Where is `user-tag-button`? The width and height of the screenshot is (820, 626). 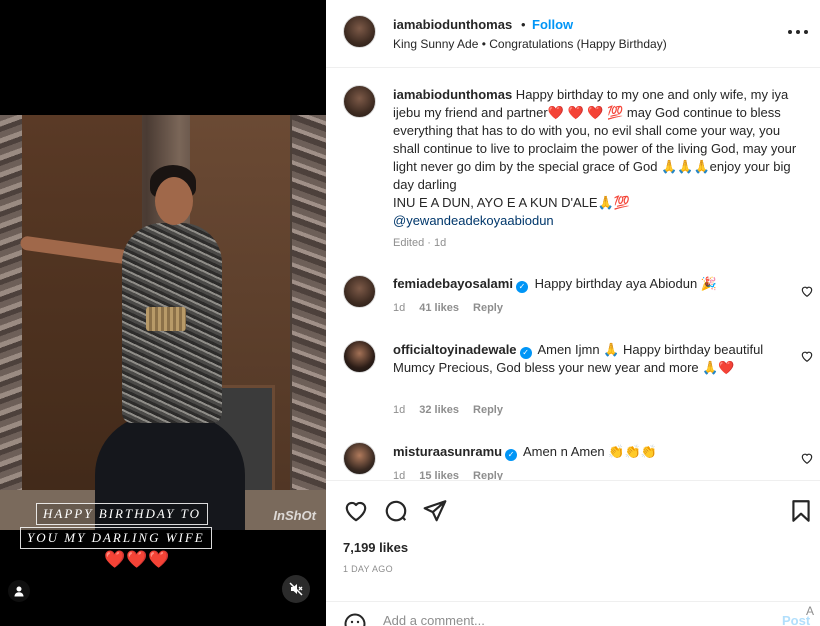
user-tag-button is located at coordinates (19, 591).